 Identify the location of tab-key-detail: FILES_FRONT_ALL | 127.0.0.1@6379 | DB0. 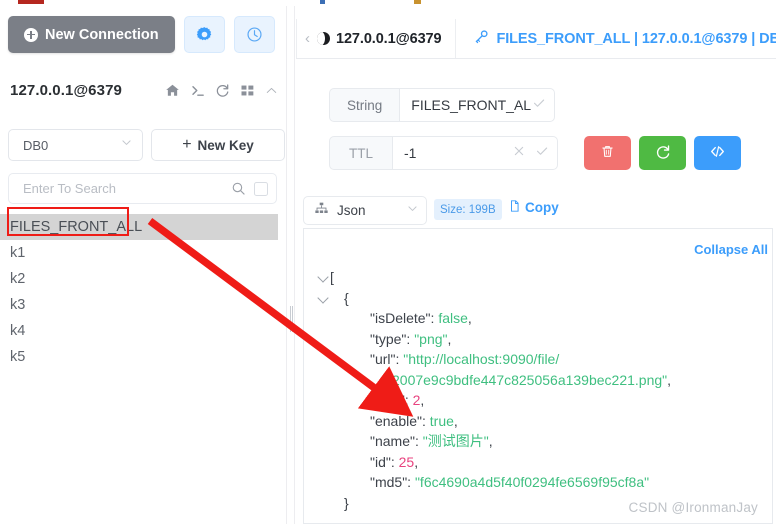
(616, 38).